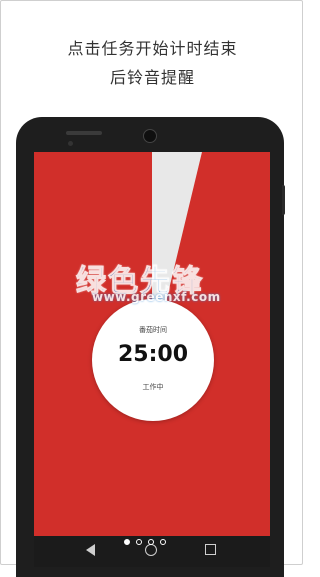 The width and height of the screenshot is (320, 577). I want to click on promo-caption: 点击任务开始计时结束 后铃音提醒, so click(152, 63).